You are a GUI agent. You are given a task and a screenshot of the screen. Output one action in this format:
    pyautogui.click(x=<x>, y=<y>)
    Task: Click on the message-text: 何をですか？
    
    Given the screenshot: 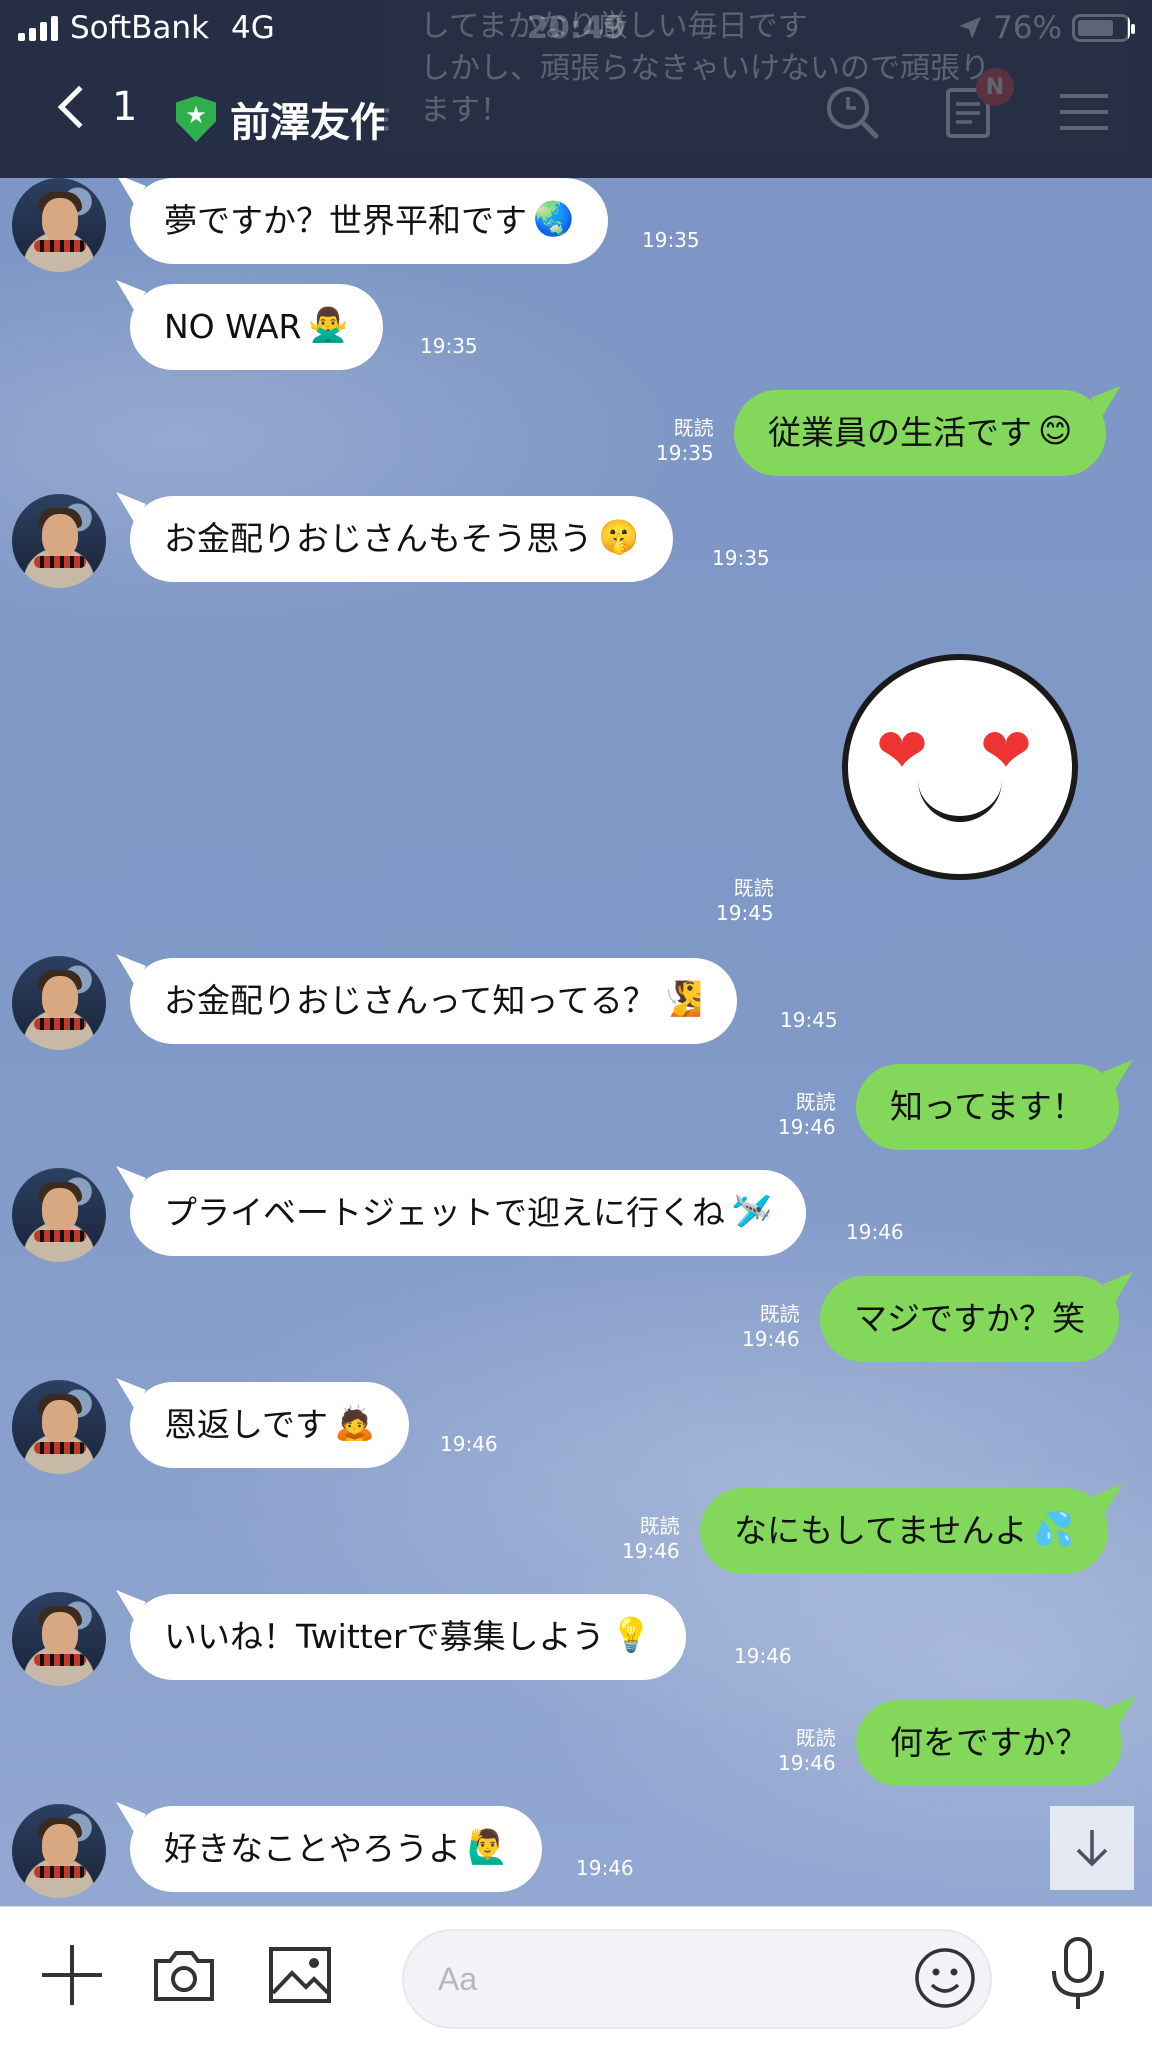 What is the action you would take?
    pyautogui.click(x=989, y=1742)
    